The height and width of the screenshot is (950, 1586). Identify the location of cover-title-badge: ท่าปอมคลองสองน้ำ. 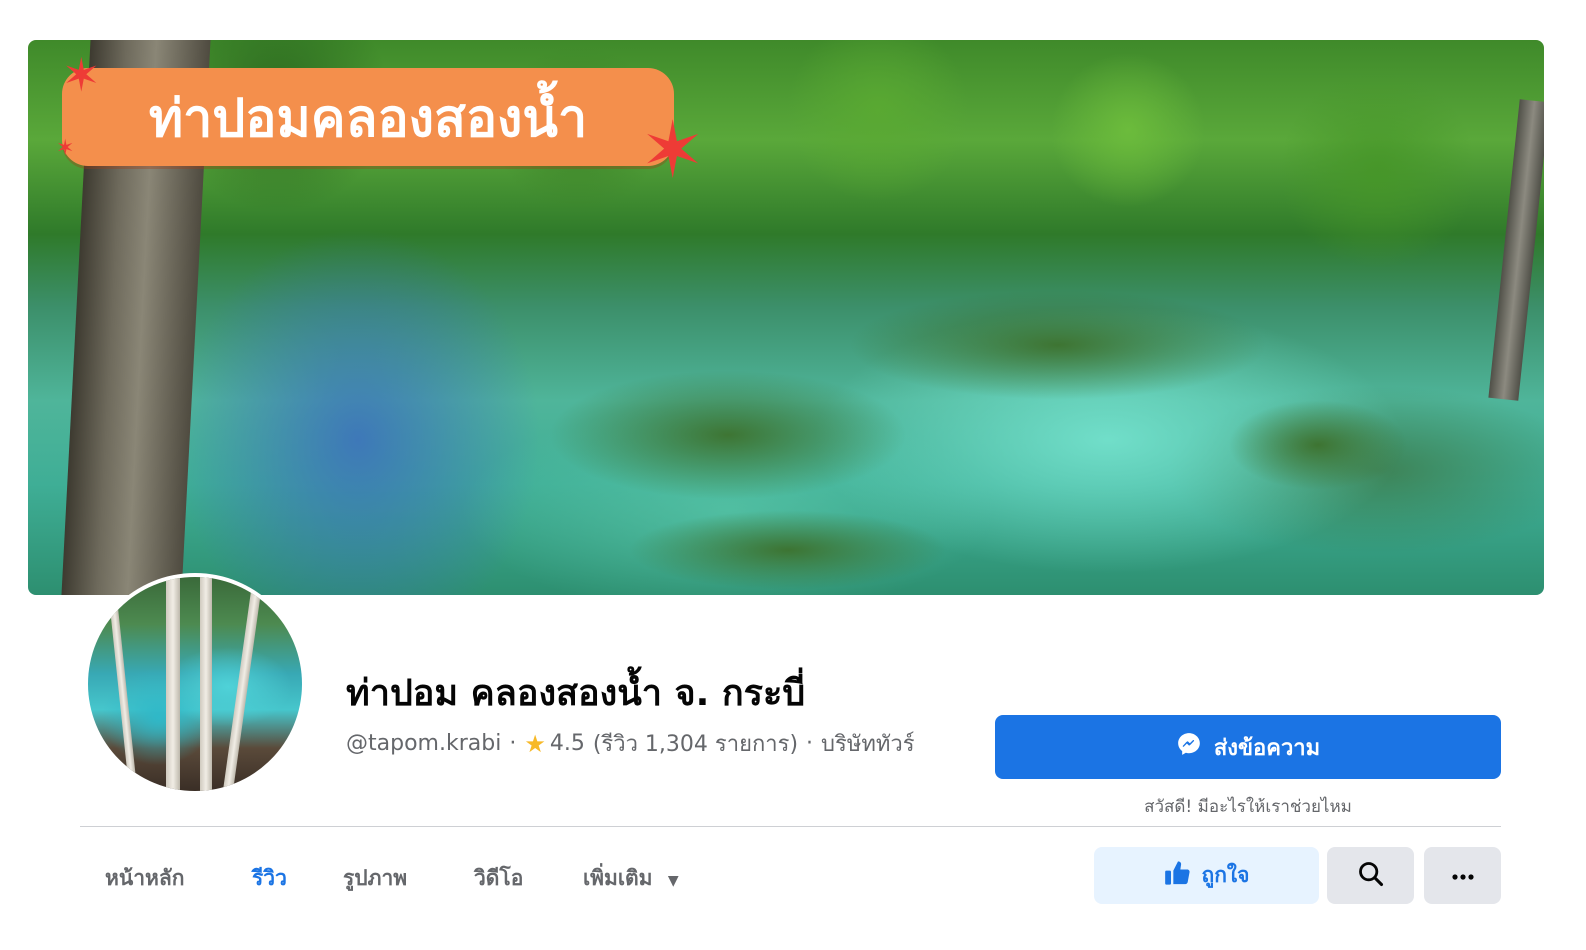
(368, 117).